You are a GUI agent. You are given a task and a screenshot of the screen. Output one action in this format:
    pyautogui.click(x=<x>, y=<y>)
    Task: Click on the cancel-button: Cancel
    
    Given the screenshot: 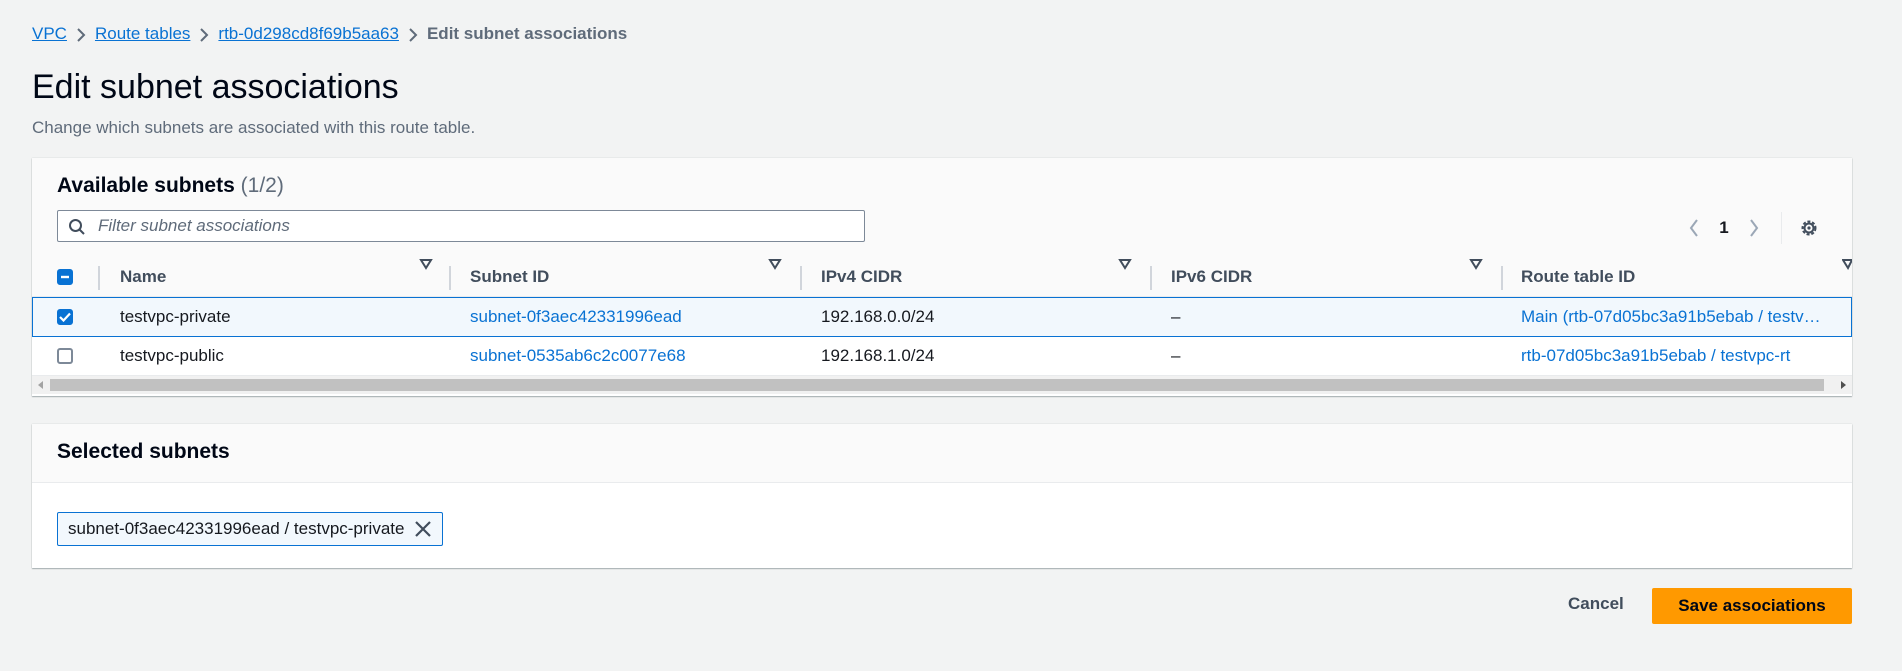 What is the action you would take?
    pyautogui.click(x=1596, y=604)
    